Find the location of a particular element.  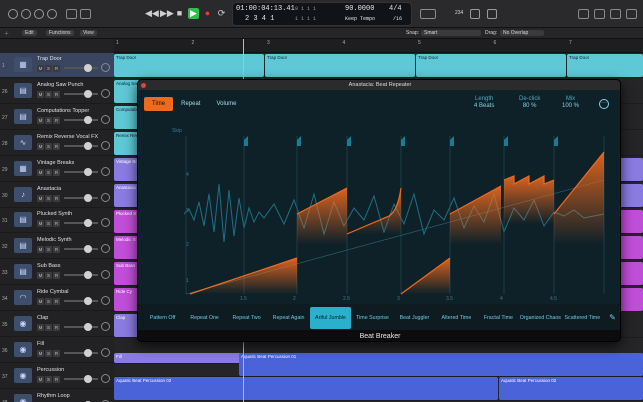

tab-repeat: Repeat is located at coordinates (190, 104).